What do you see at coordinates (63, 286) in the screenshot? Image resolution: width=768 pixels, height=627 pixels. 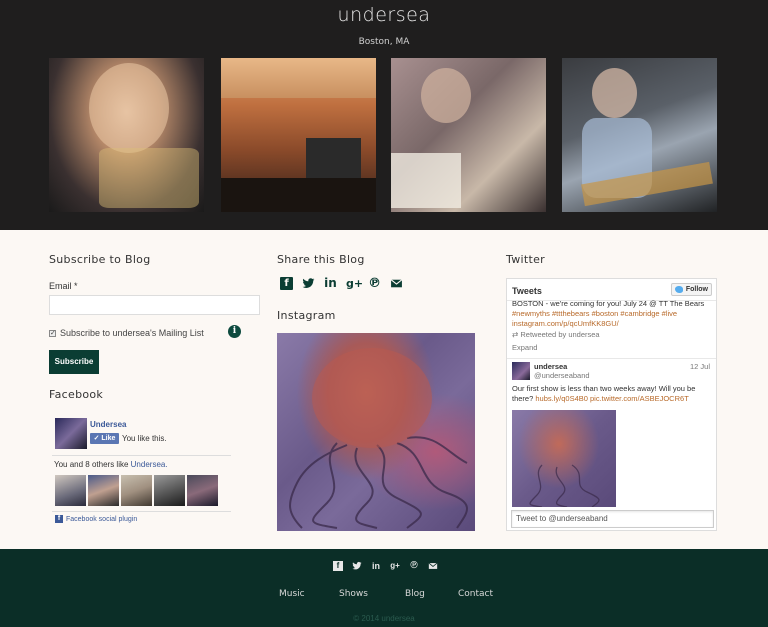 I see `email-label: Email *` at bounding box center [63, 286].